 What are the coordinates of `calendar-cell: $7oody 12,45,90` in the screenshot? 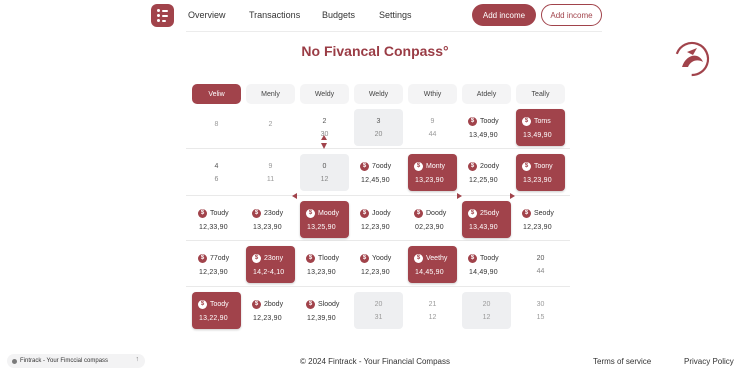 It's located at (378, 172).